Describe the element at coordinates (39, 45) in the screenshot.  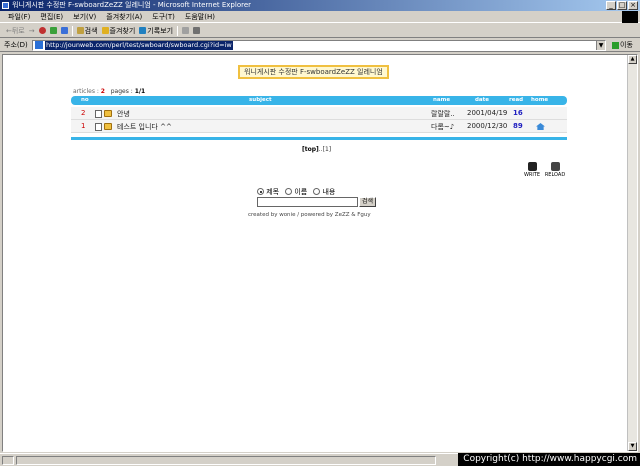
I see `page-icon` at that location.